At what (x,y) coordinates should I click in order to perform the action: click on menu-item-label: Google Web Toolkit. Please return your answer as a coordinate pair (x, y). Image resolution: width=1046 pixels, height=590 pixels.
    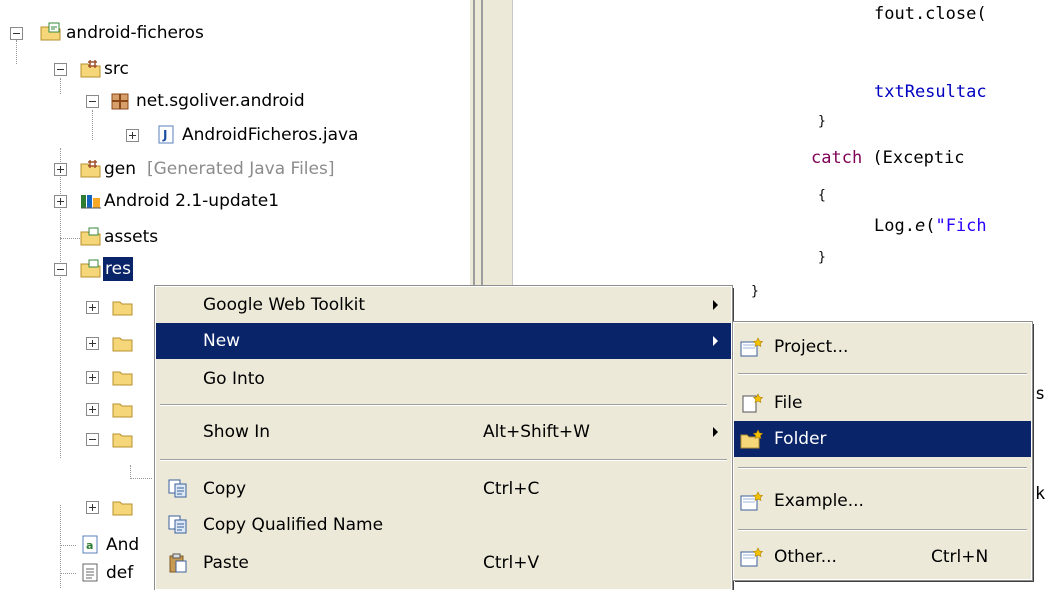
    Looking at the image, I should click on (284, 305).